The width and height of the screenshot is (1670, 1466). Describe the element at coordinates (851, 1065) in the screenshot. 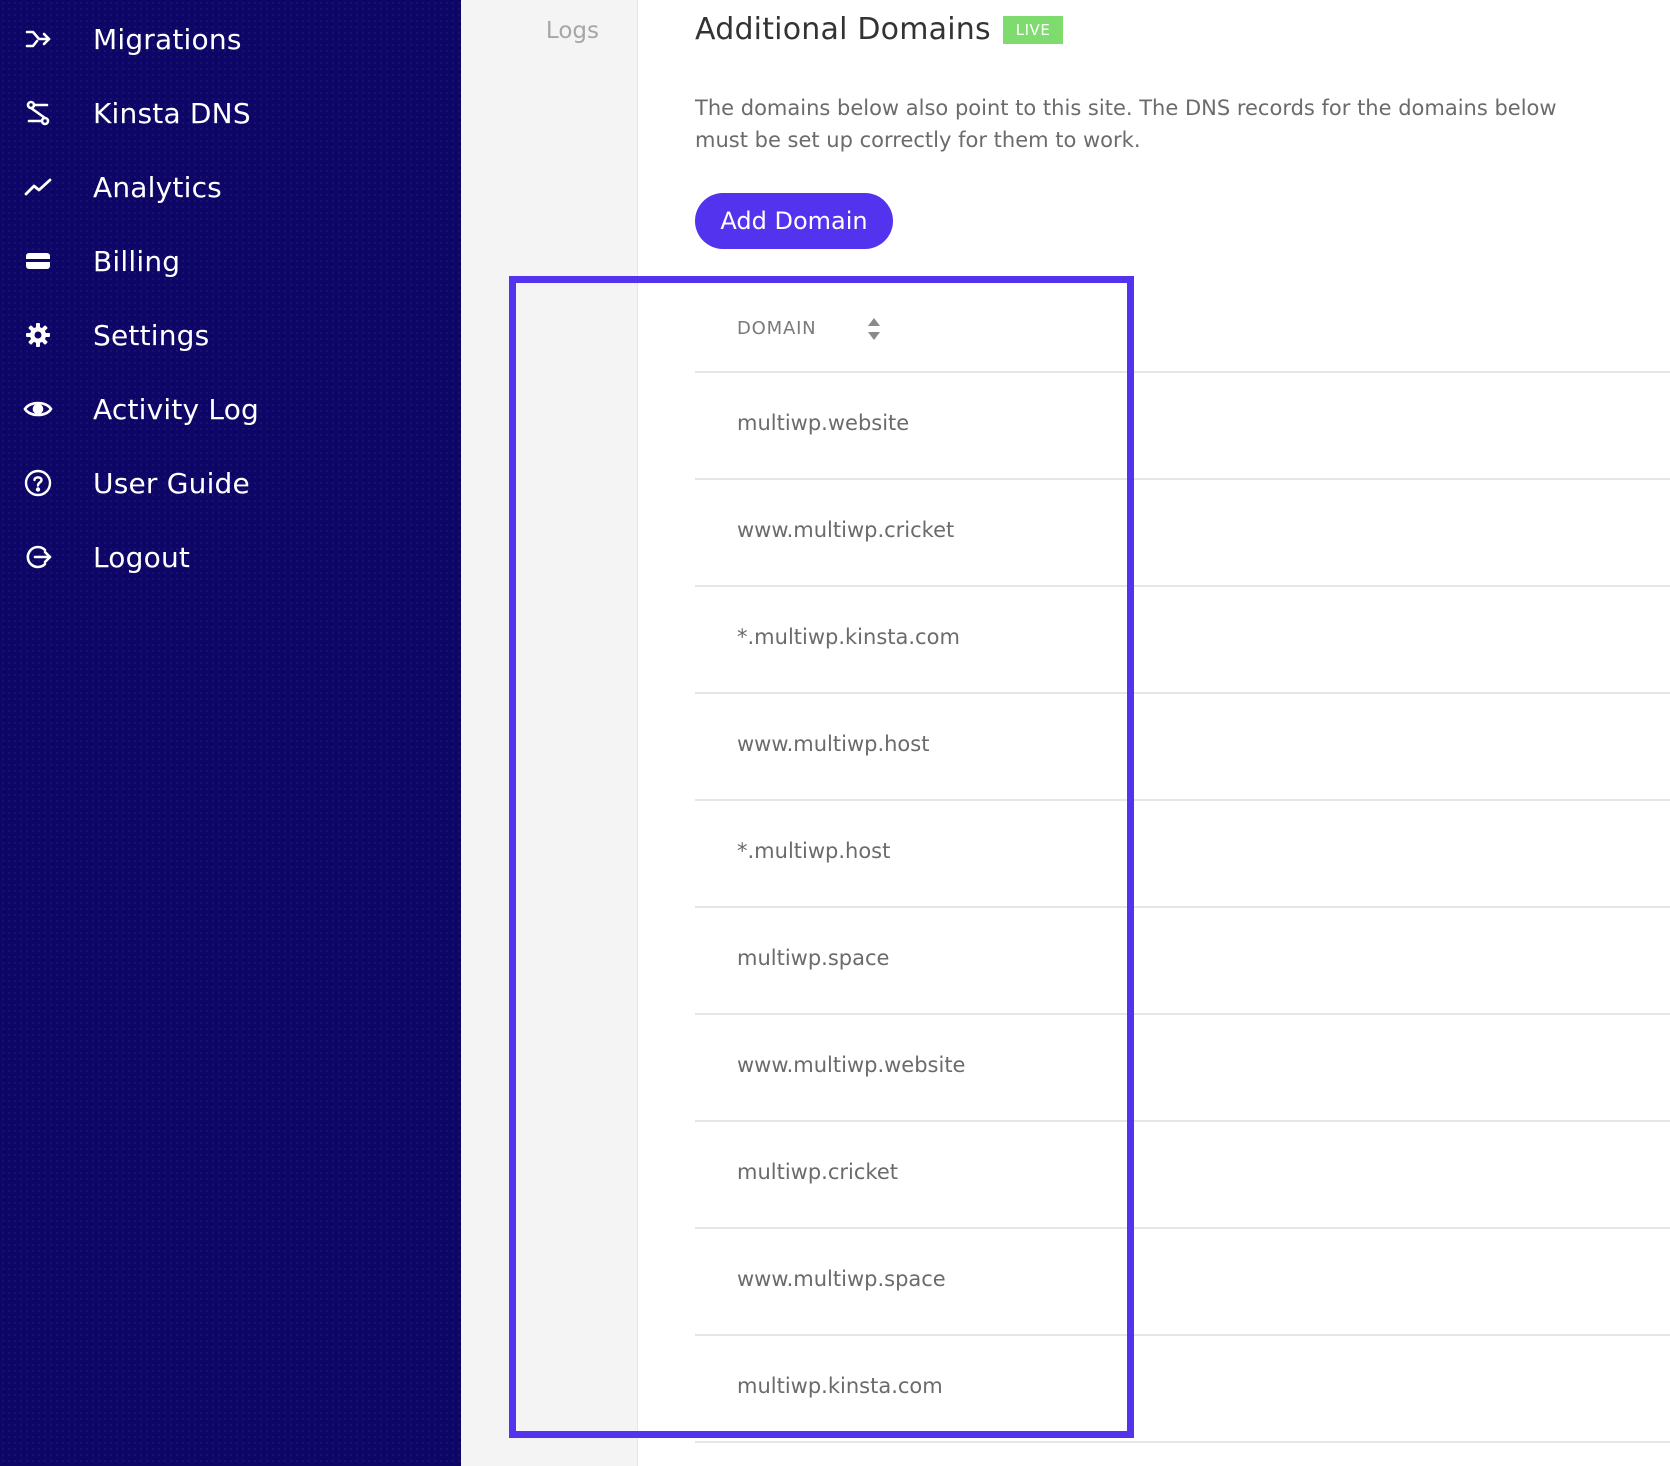

I see `domain-cell: www.multiwp.website` at that location.